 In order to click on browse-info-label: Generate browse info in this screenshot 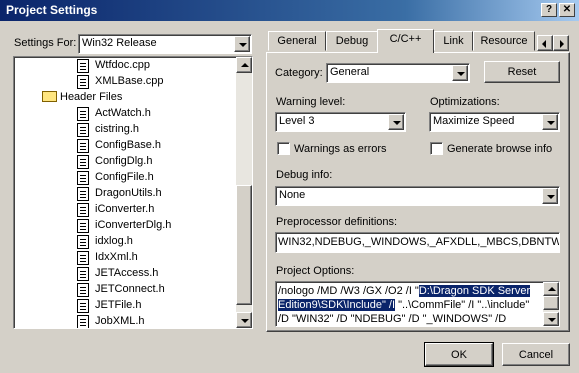, I will do `click(500, 149)`.